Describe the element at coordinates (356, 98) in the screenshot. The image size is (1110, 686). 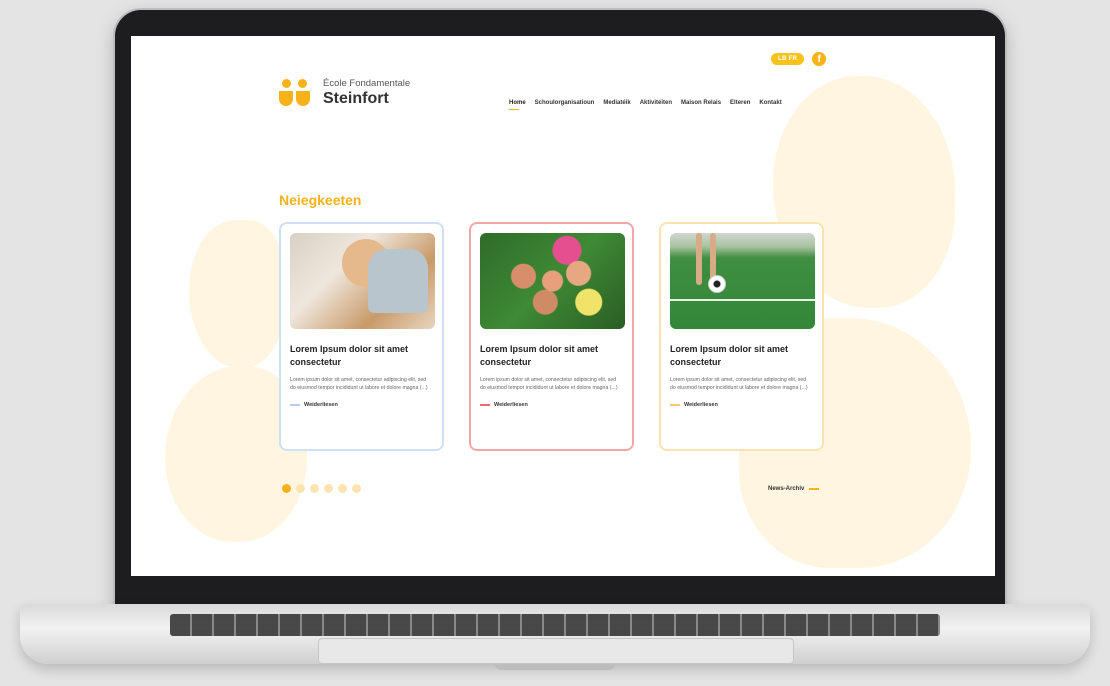
I see `logo-title: Steinfort` at that location.